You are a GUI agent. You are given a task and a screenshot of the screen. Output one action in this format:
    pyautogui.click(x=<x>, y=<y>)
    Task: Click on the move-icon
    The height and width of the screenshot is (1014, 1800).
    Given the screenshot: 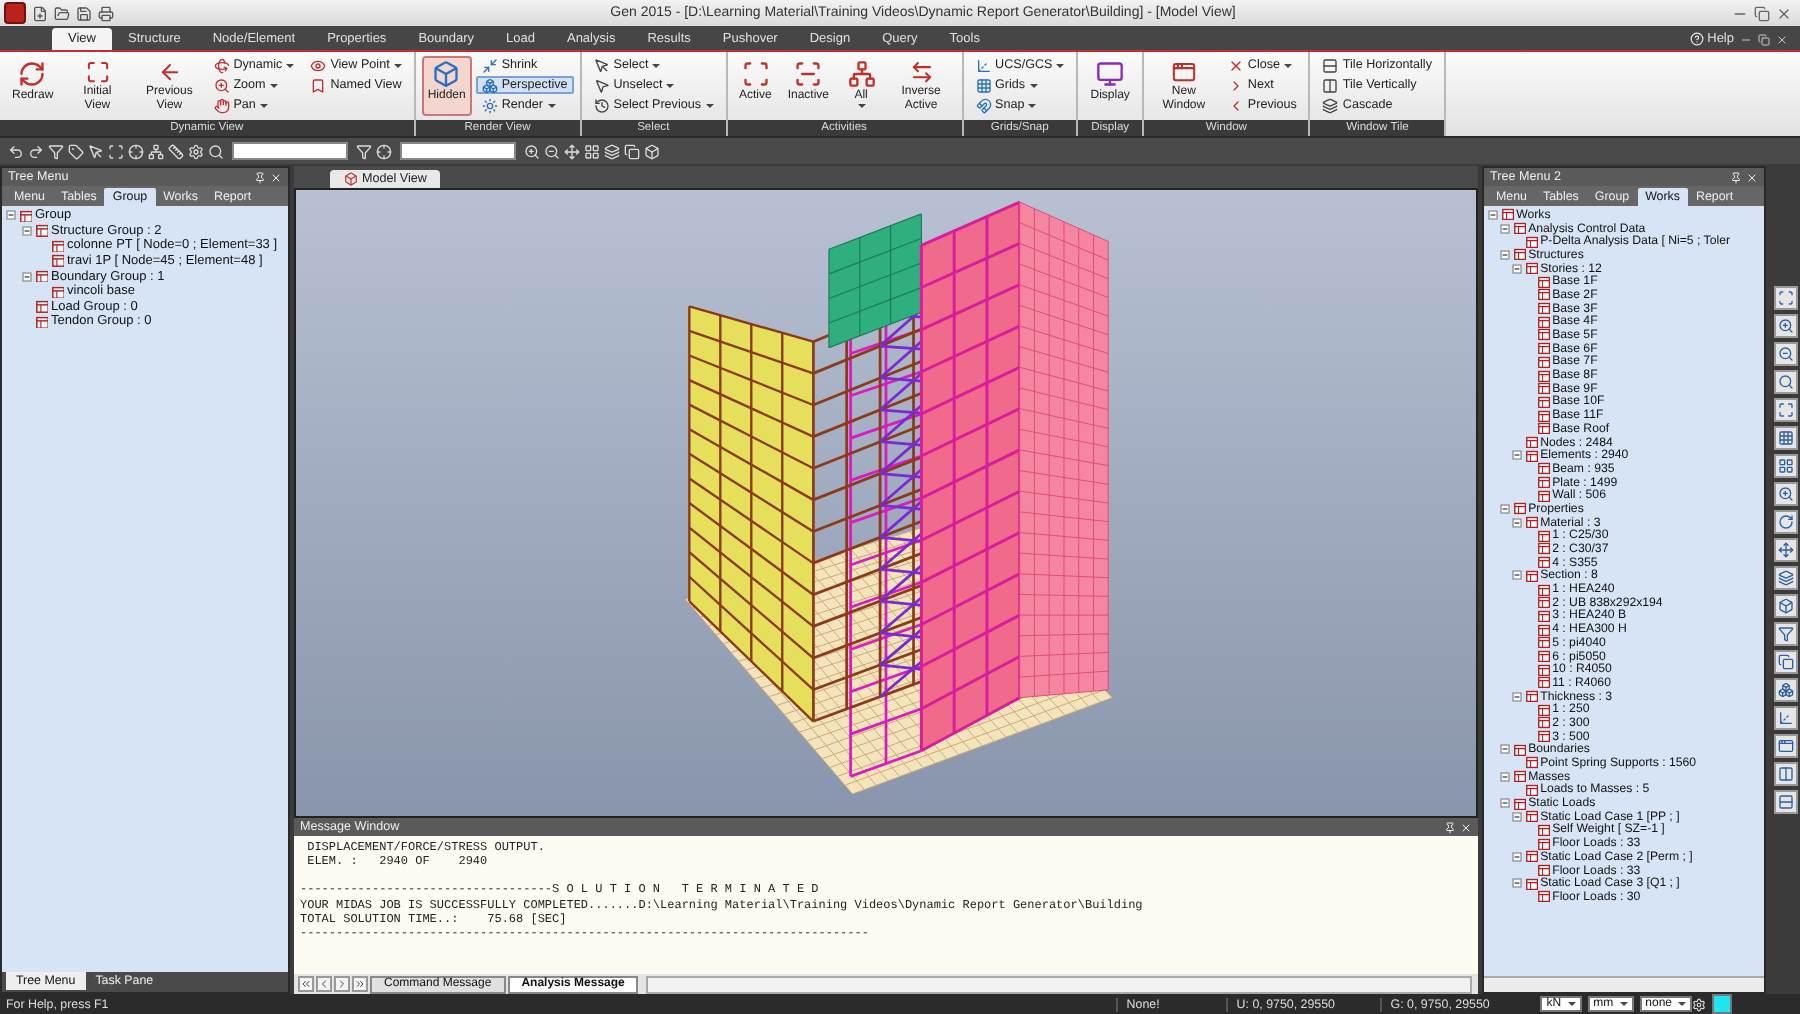 What is the action you would take?
    pyautogui.click(x=572, y=151)
    